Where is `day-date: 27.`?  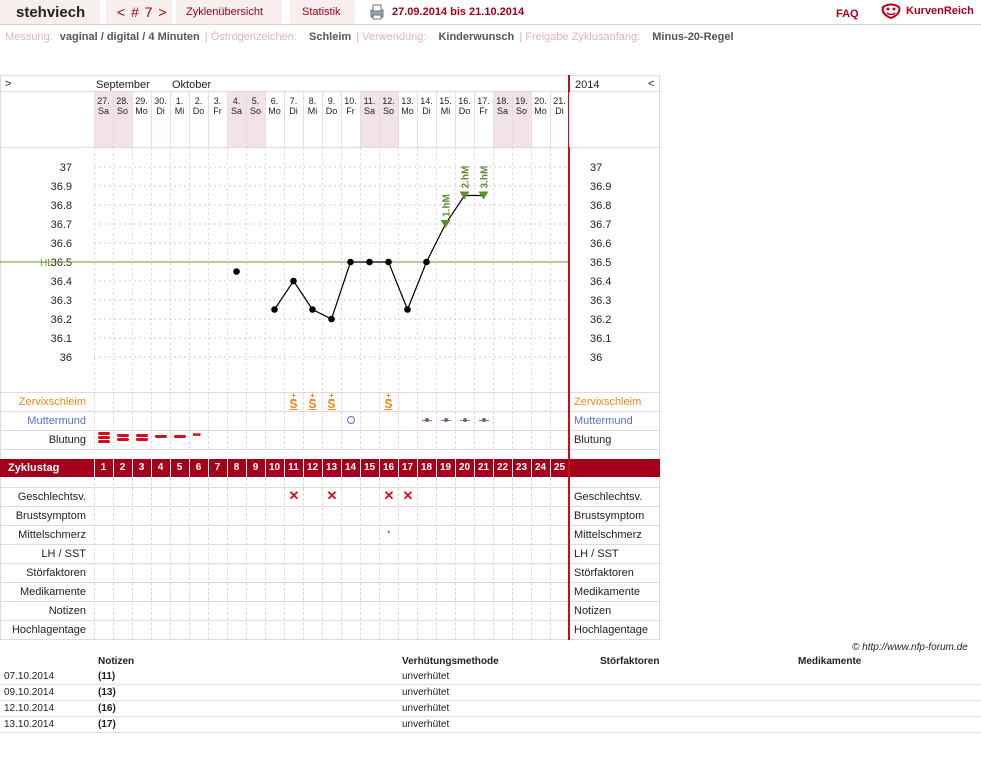 day-date: 27. is located at coordinates (103, 101).